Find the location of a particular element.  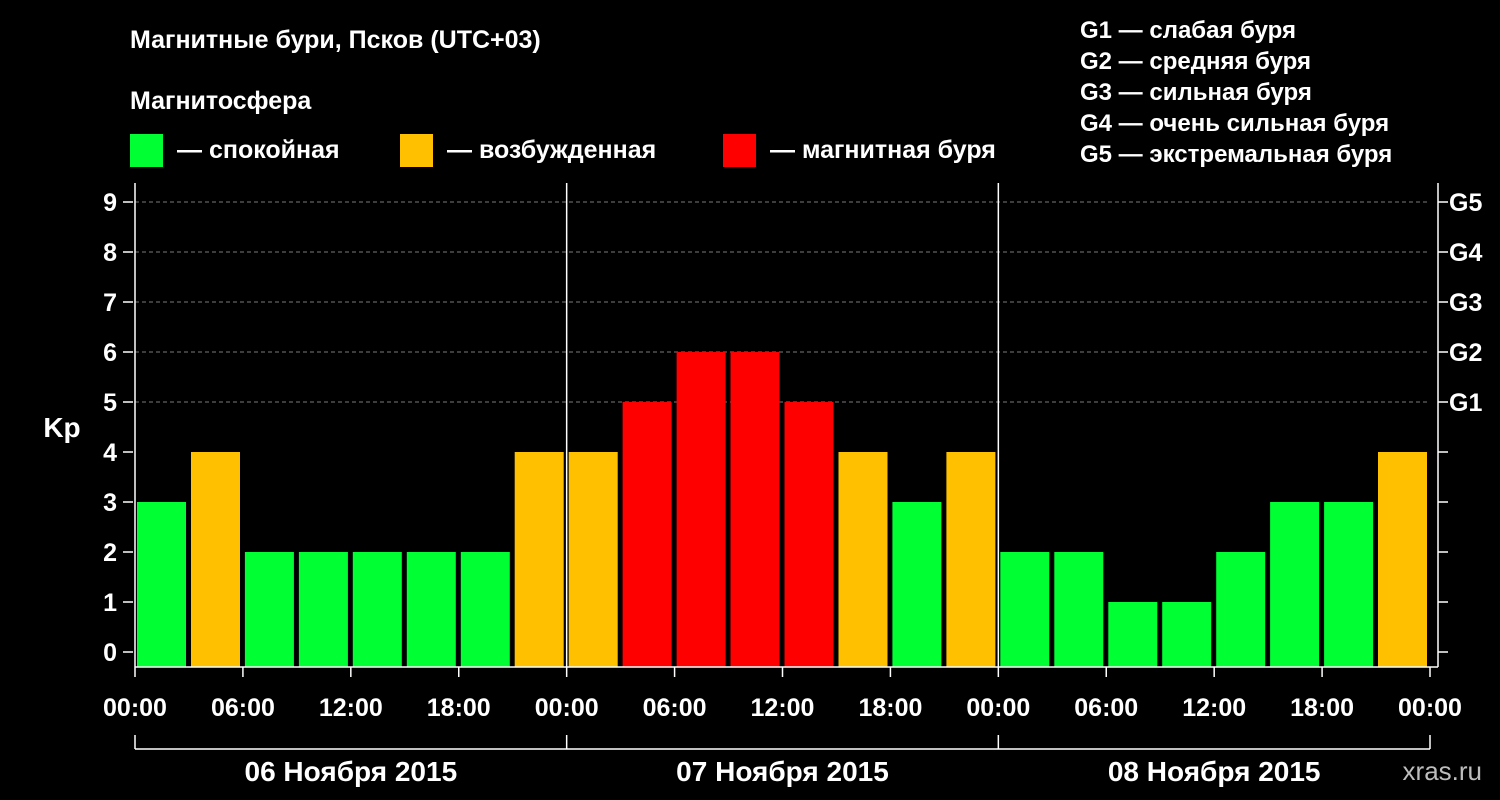

day-label-0: 06 Ноября 2015 is located at coordinates (351, 771).